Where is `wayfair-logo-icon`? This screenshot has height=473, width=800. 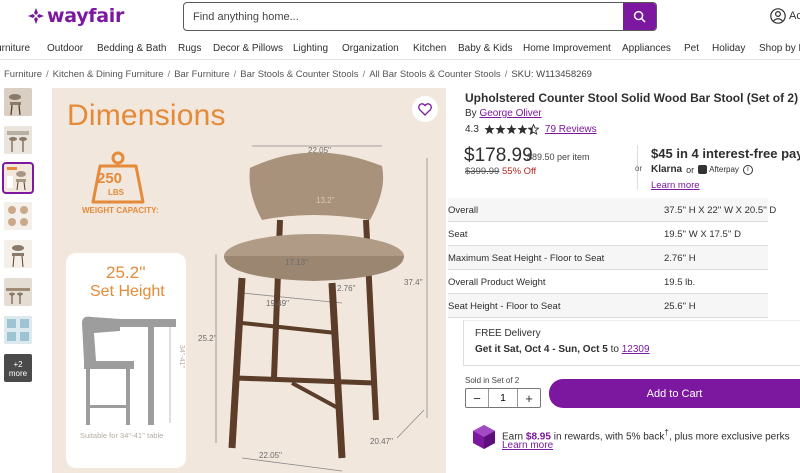
wayfair-logo-icon is located at coordinates (36, 16).